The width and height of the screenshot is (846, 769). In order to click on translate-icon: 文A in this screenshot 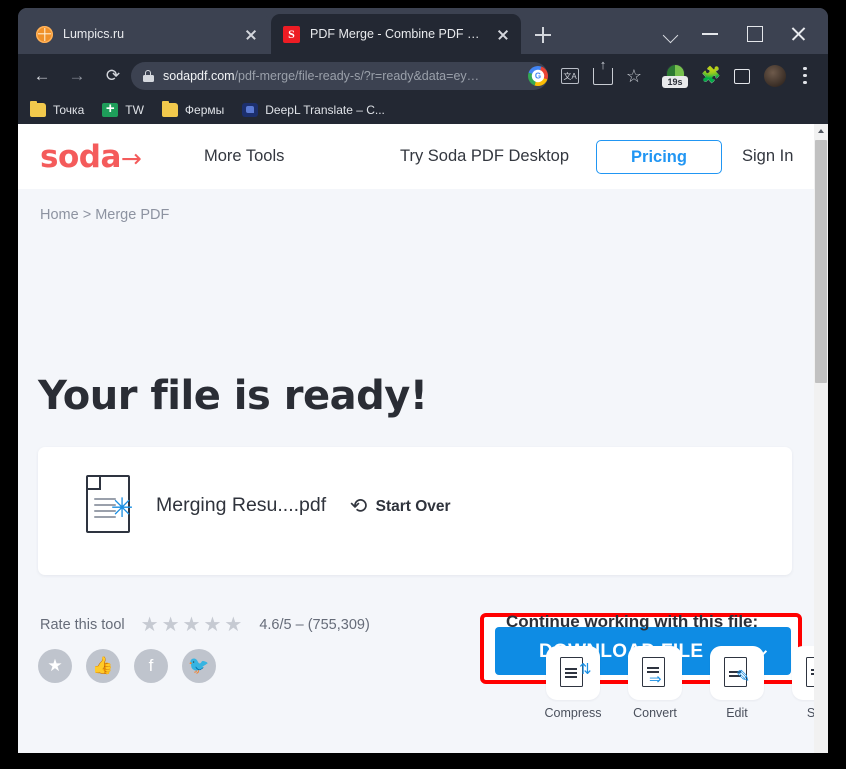, I will do `click(570, 76)`.